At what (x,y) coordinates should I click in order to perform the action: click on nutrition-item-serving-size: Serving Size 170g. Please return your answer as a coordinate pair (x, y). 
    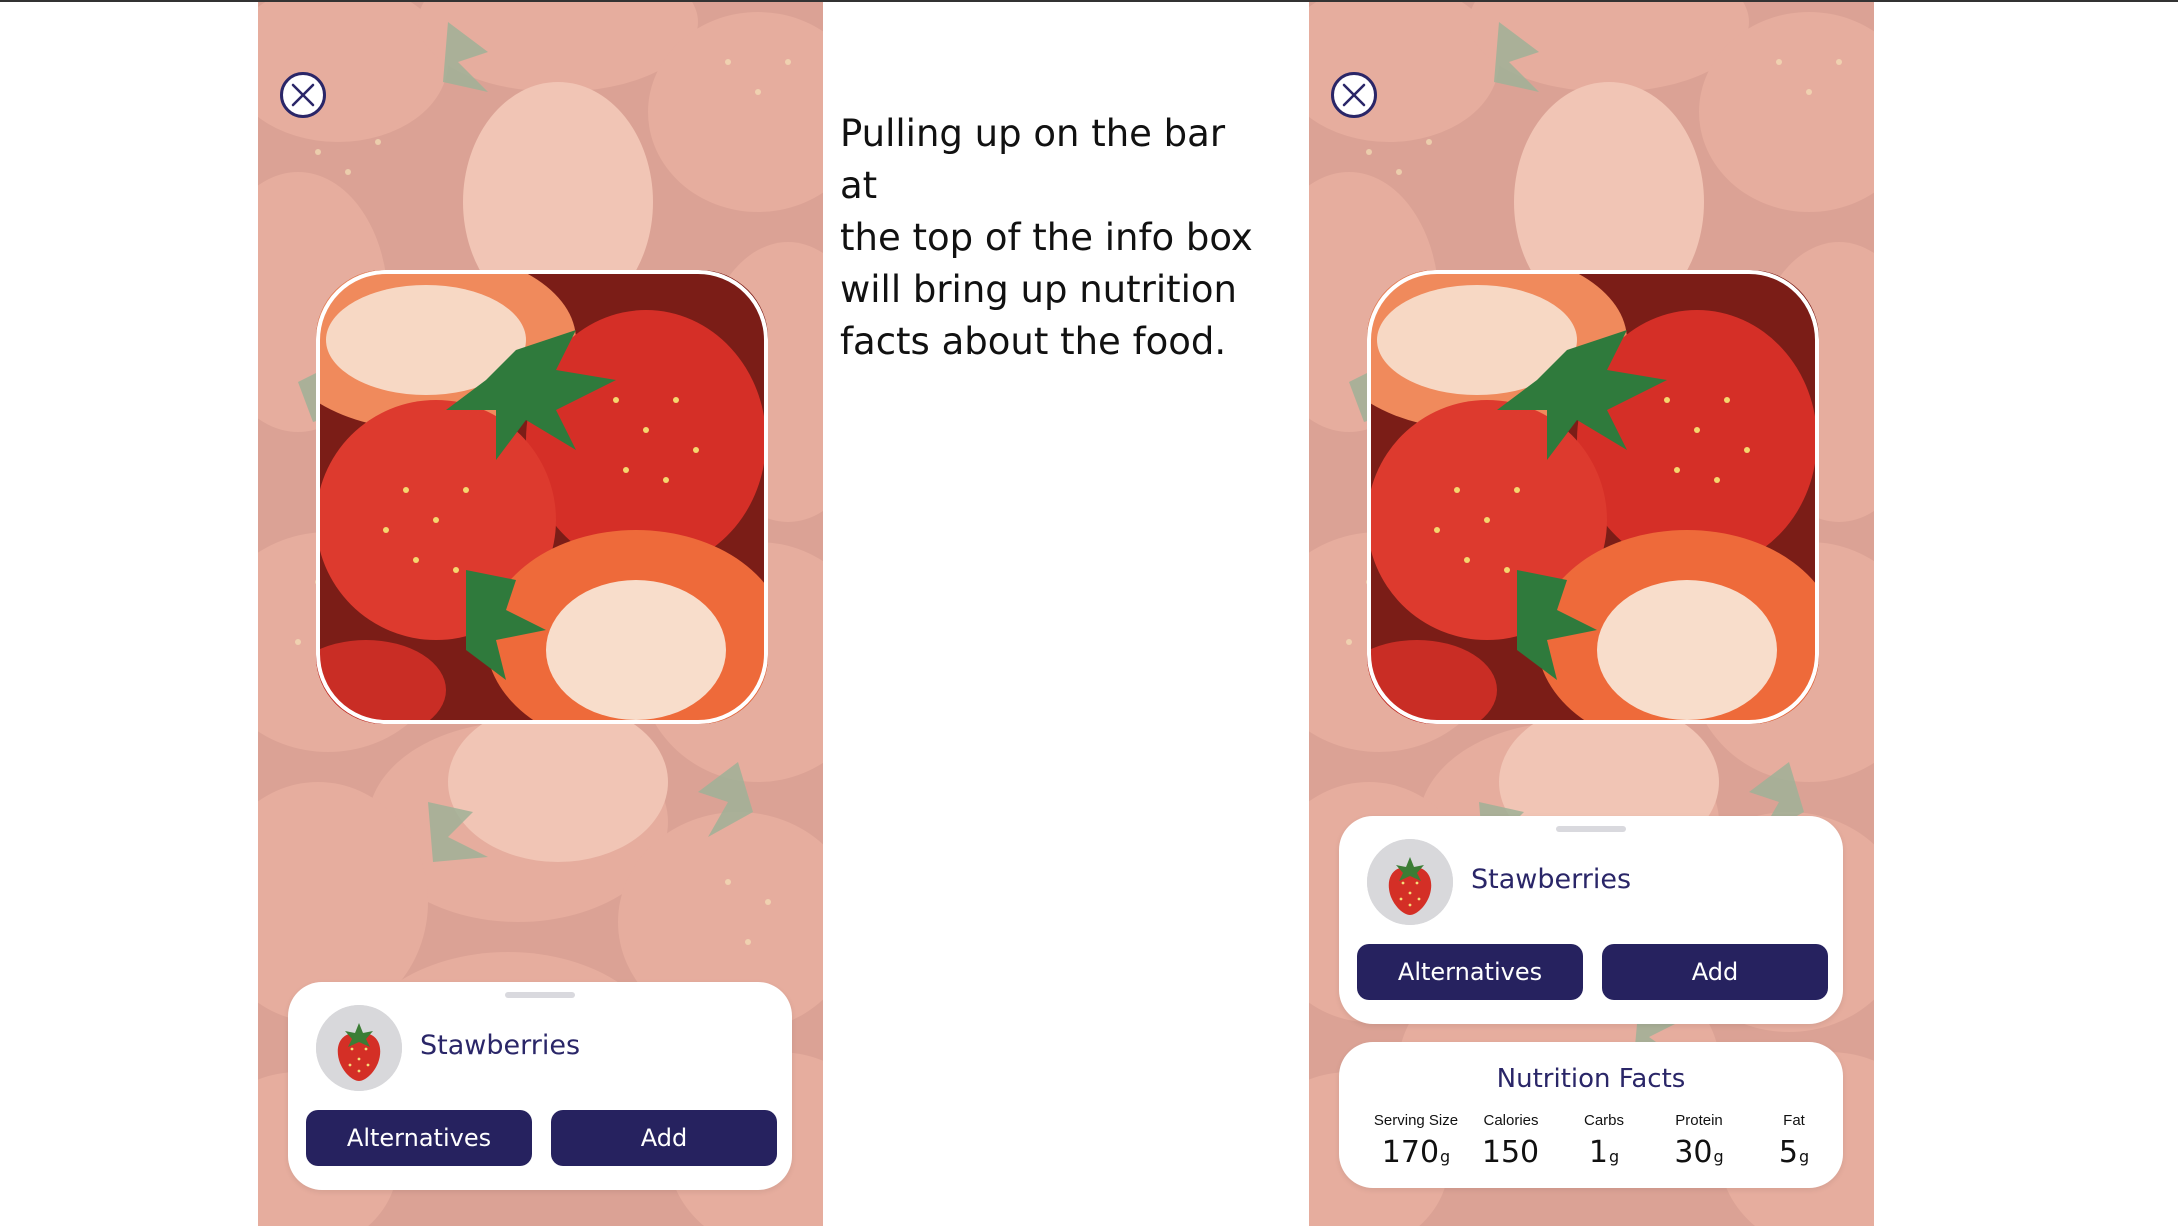
    Looking at the image, I should click on (1416, 1141).